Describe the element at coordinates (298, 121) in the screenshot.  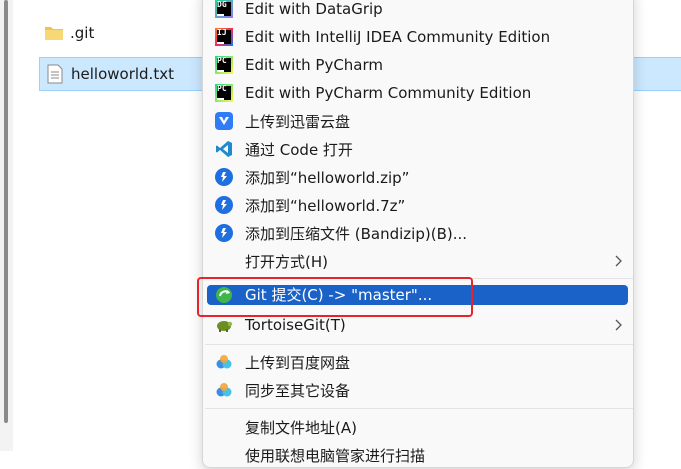
I see `menu-item-label: 上传到迅雷云盘` at that location.